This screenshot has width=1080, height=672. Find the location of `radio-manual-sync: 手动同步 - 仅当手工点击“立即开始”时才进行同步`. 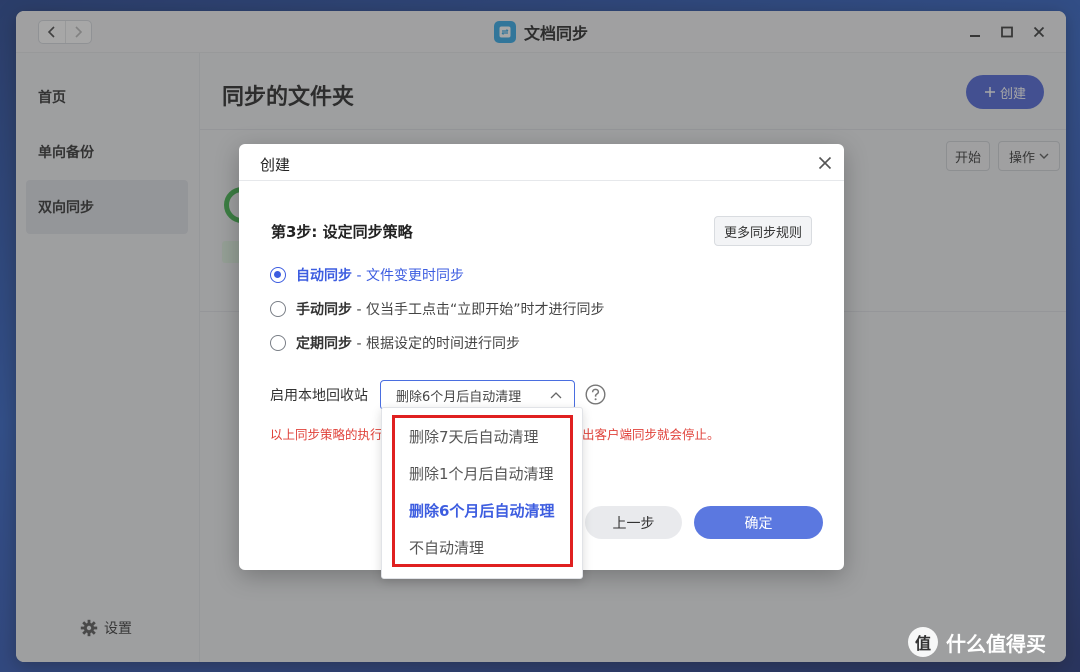

radio-manual-sync: 手动同步 - 仅当手工点击“立即开始”时才进行同步 is located at coordinates (437, 309).